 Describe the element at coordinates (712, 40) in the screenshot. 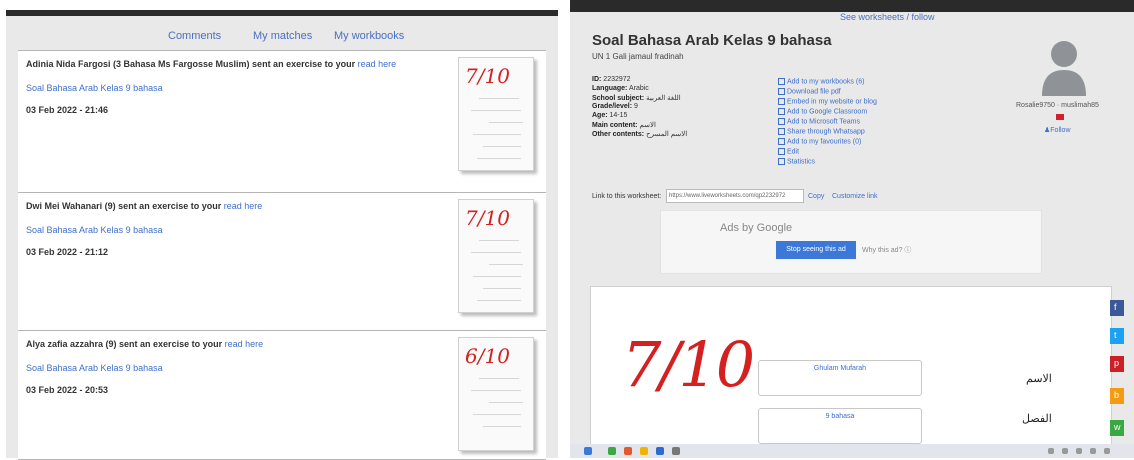

I see `worksheet-title: Soal Bahasa Arab Kelas 9 bahasa` at that location.